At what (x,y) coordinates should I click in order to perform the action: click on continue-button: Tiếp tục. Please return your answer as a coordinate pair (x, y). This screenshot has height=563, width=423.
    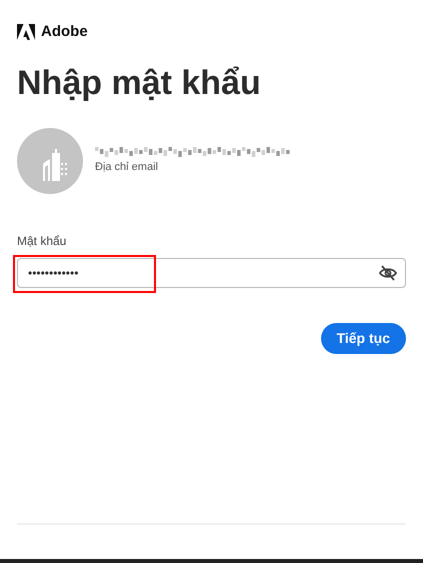
    Looking at the image, I should click on (363, 338).